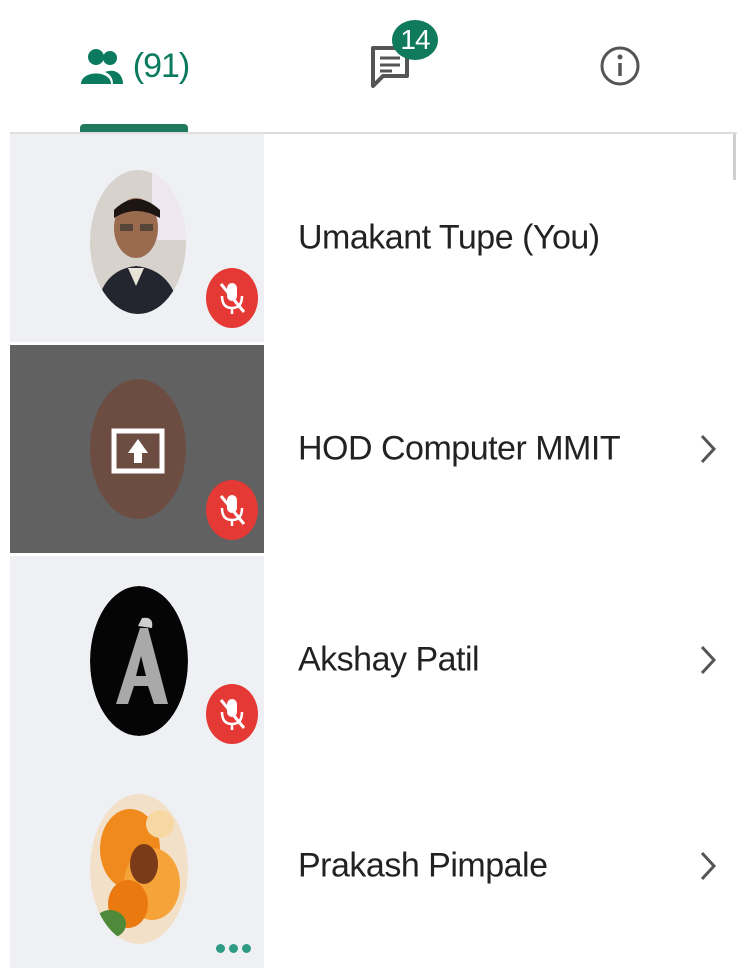  I want to click on tab-participants: (91), so click(135, 66).